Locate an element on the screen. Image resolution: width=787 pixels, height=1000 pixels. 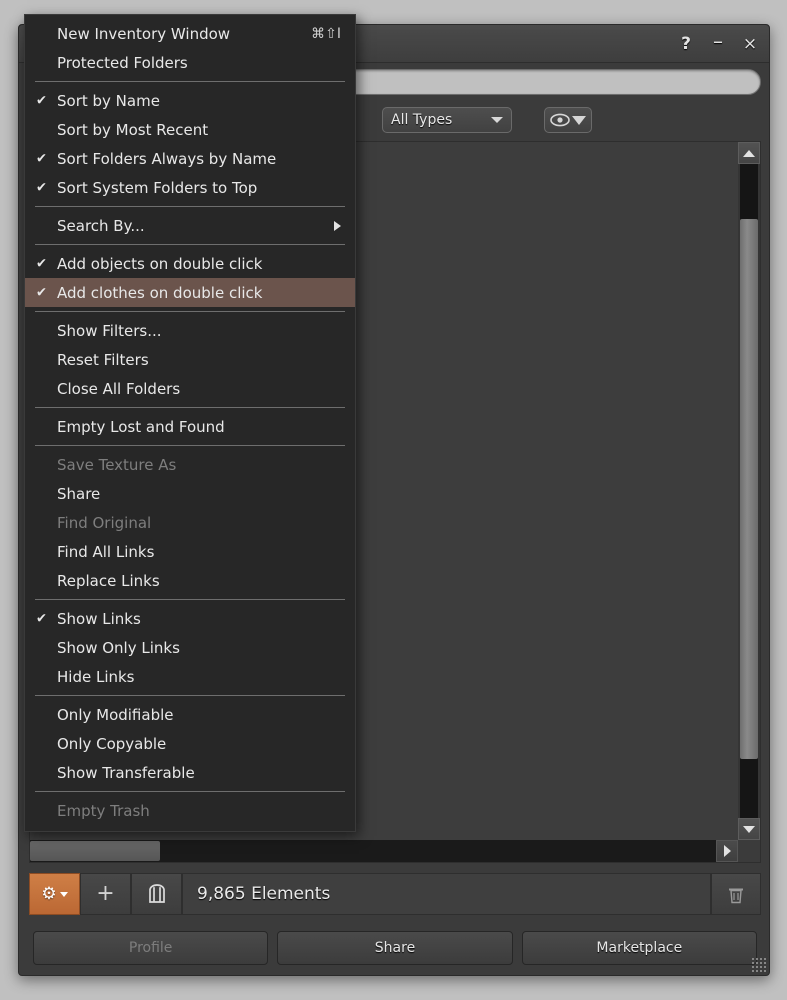
horizontal-scrollbar is located at coordinates (384, 851).